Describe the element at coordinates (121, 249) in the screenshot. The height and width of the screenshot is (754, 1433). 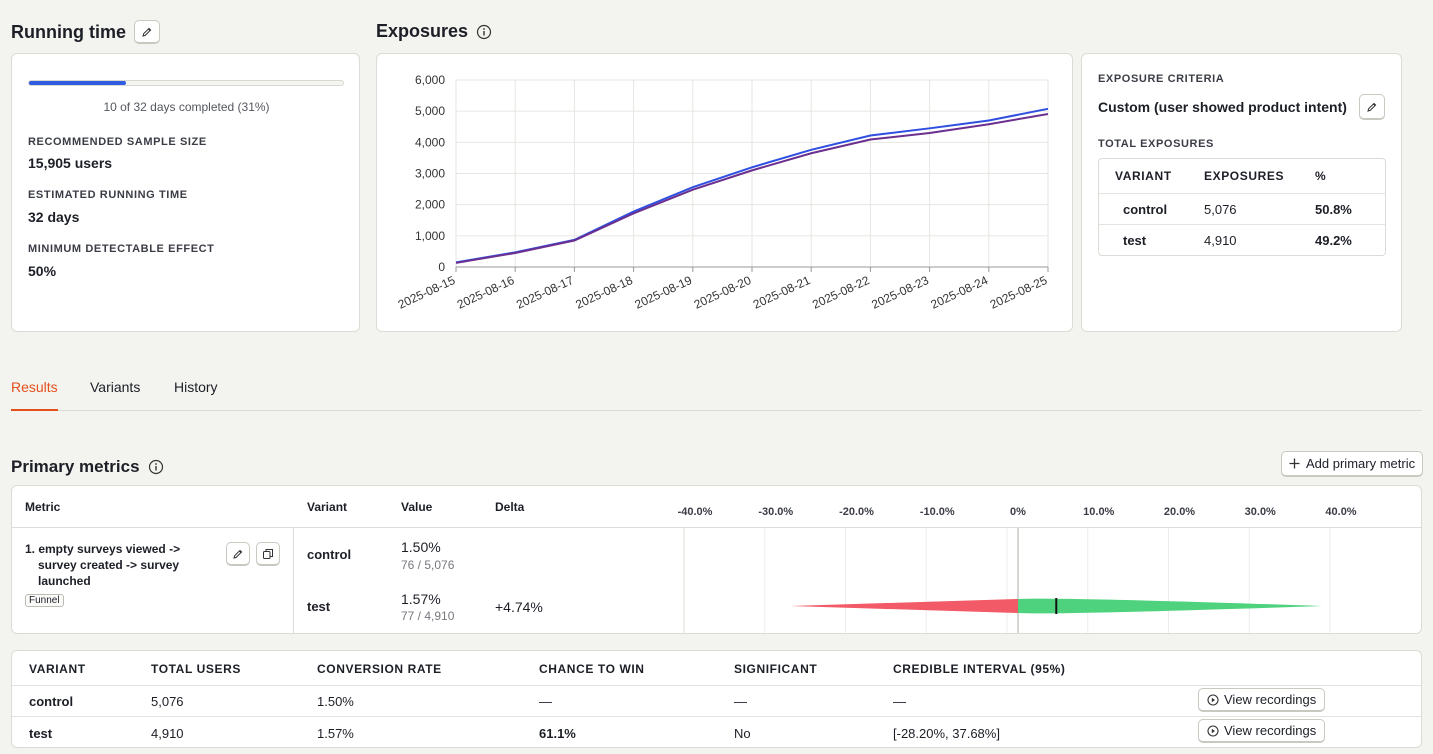
I see `mde-label: MINIMUM DETECTABLE EFFECT` at that location.